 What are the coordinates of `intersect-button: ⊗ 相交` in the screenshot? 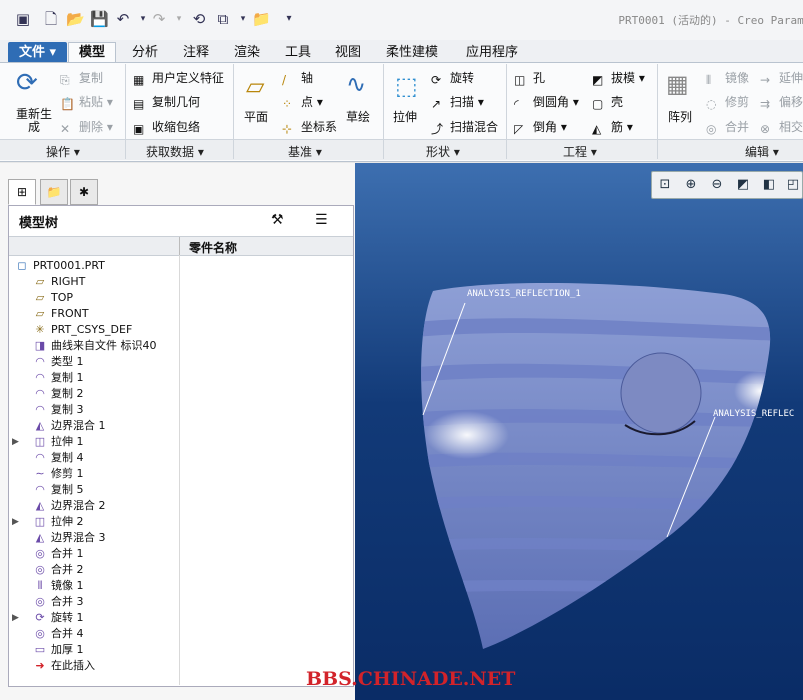 It's located at (781, 127).